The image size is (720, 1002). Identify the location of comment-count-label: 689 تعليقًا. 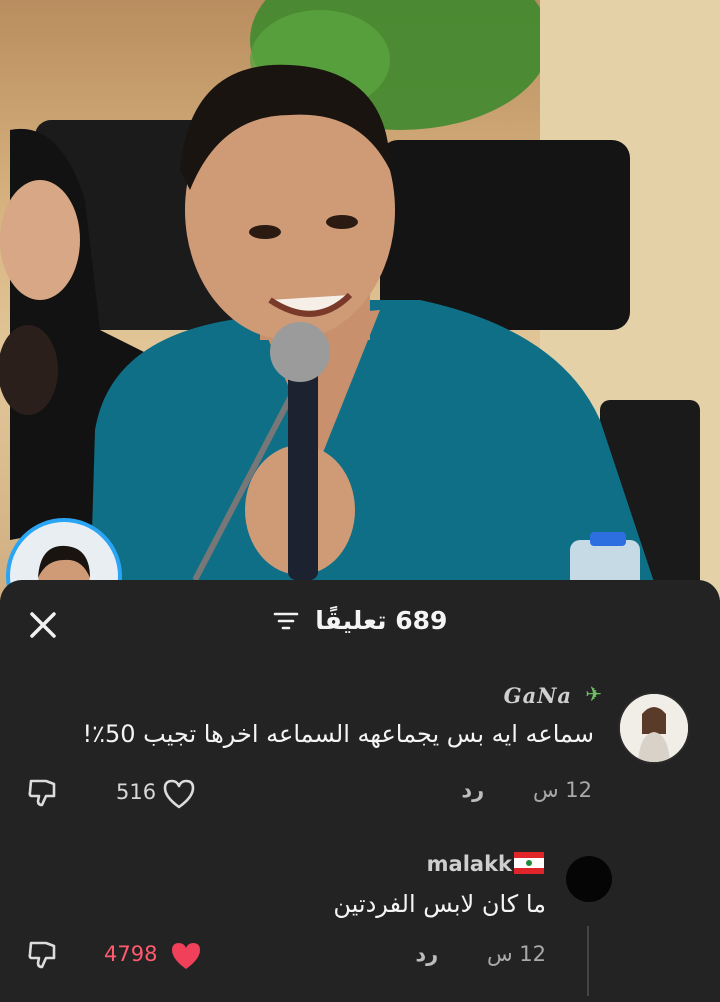
(381, 620).